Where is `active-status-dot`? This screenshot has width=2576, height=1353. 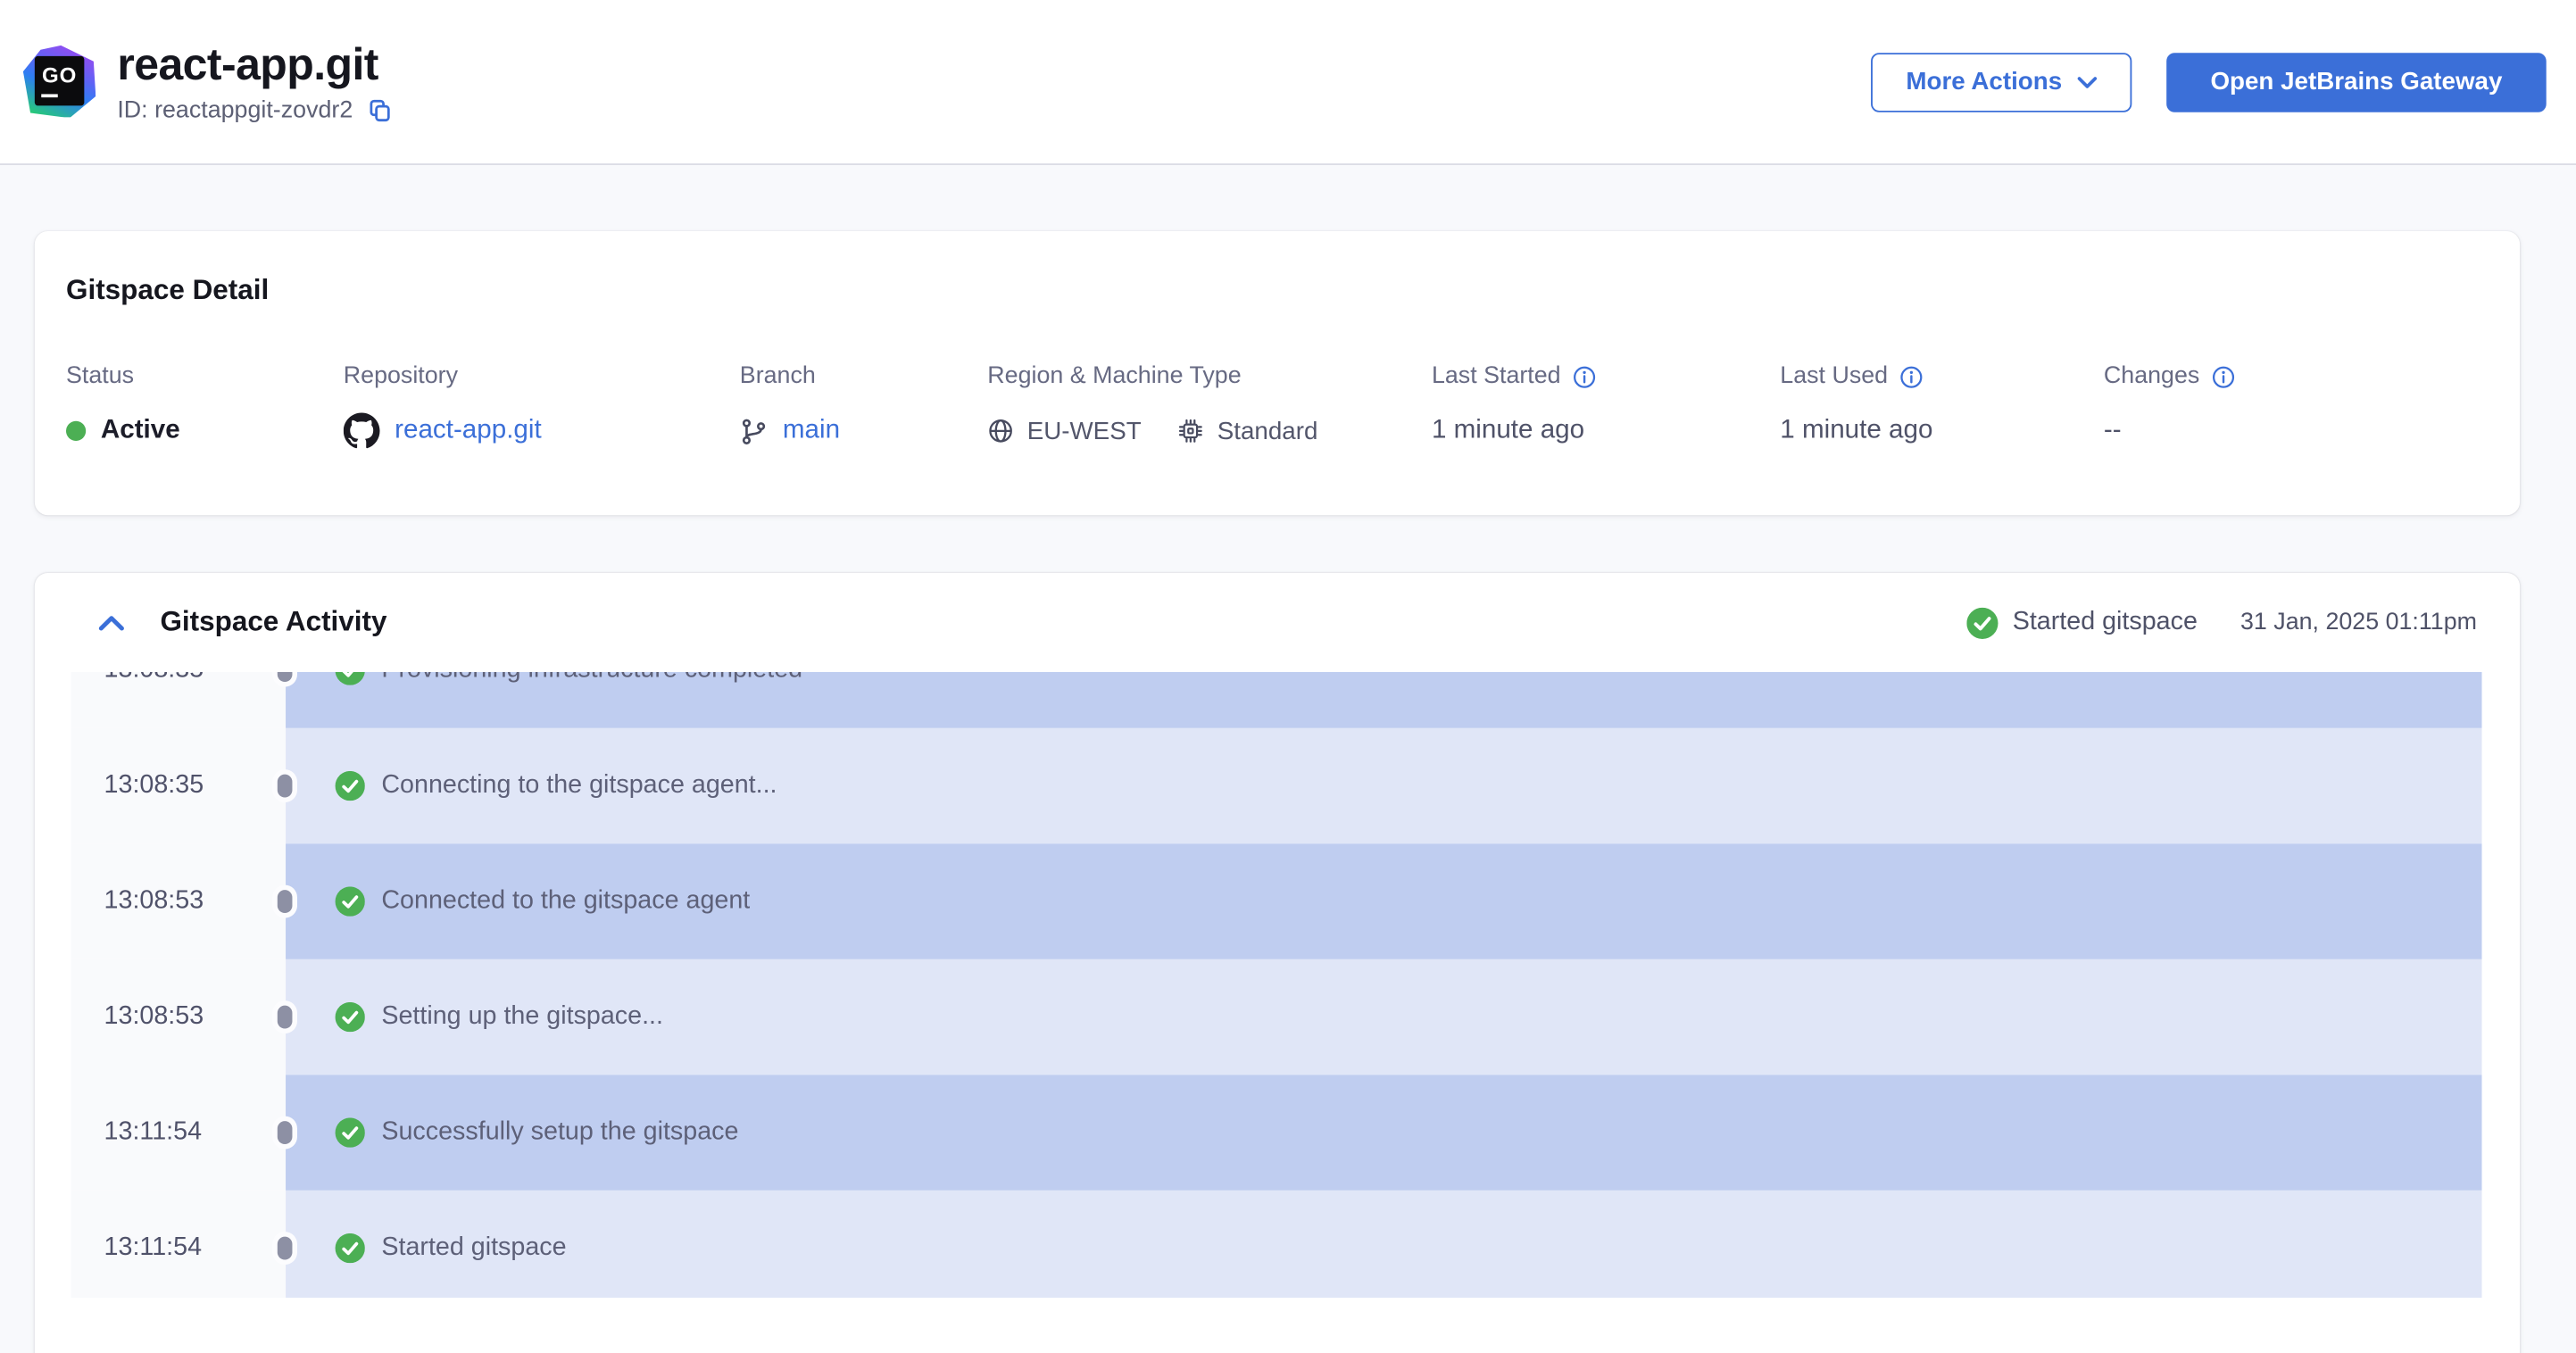 active-status-dot is located at coordinates (76, 430).